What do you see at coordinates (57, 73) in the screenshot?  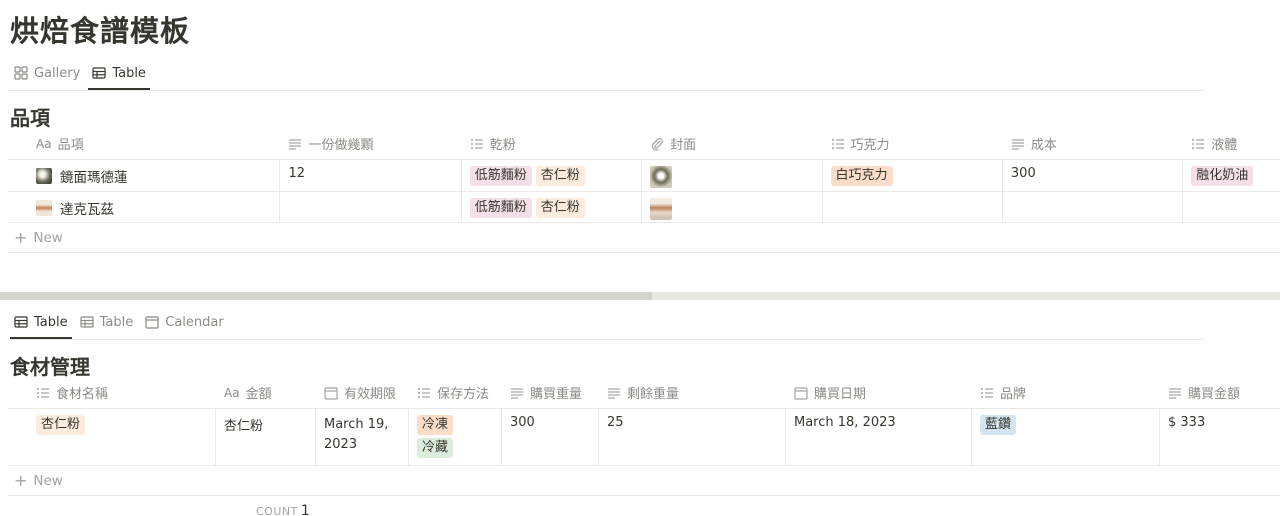 I see `tab-label: Gallery` at bounding box center [57, 73].